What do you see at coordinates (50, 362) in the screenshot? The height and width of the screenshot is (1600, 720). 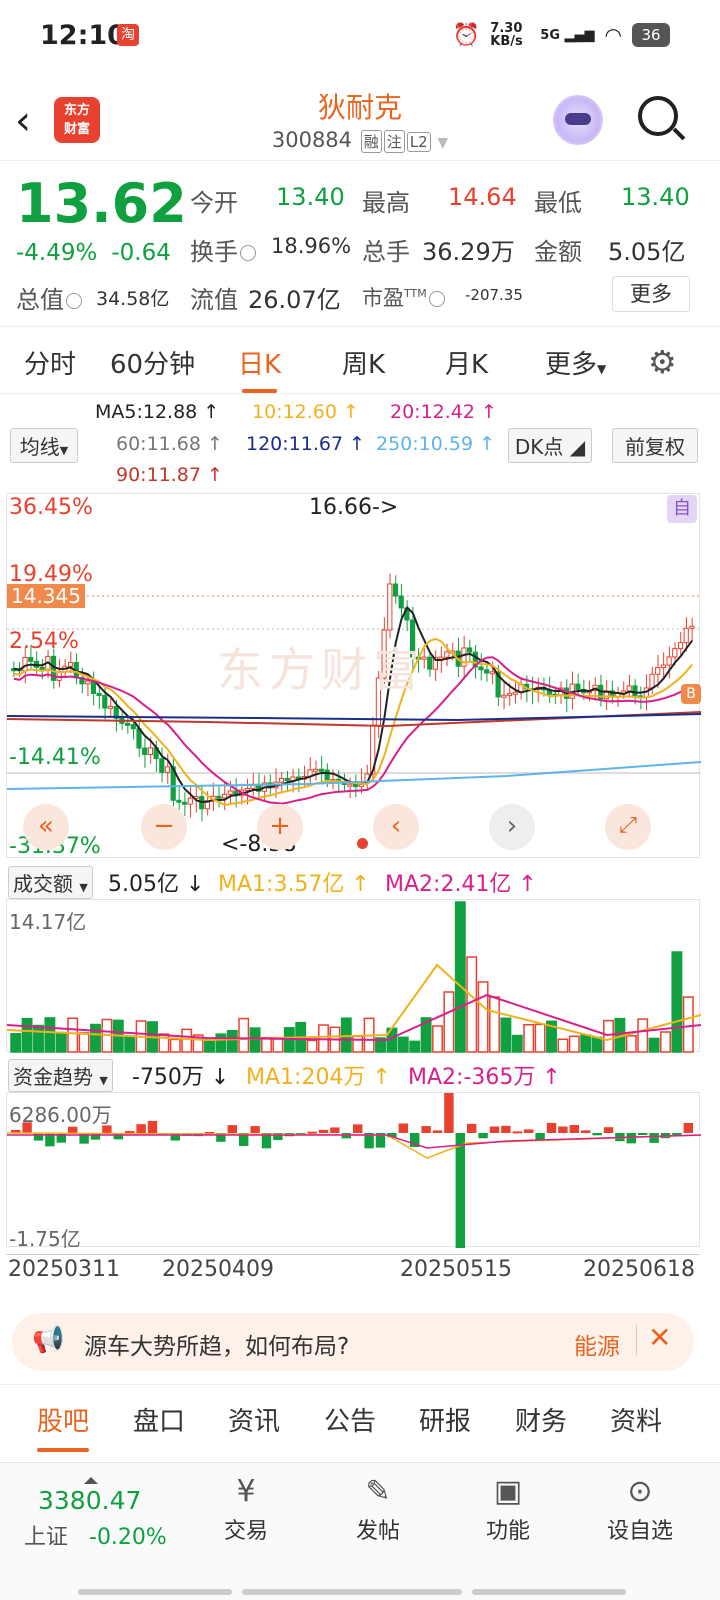 I see `tab-intraday: 分时` at bounding box center [50, 362].